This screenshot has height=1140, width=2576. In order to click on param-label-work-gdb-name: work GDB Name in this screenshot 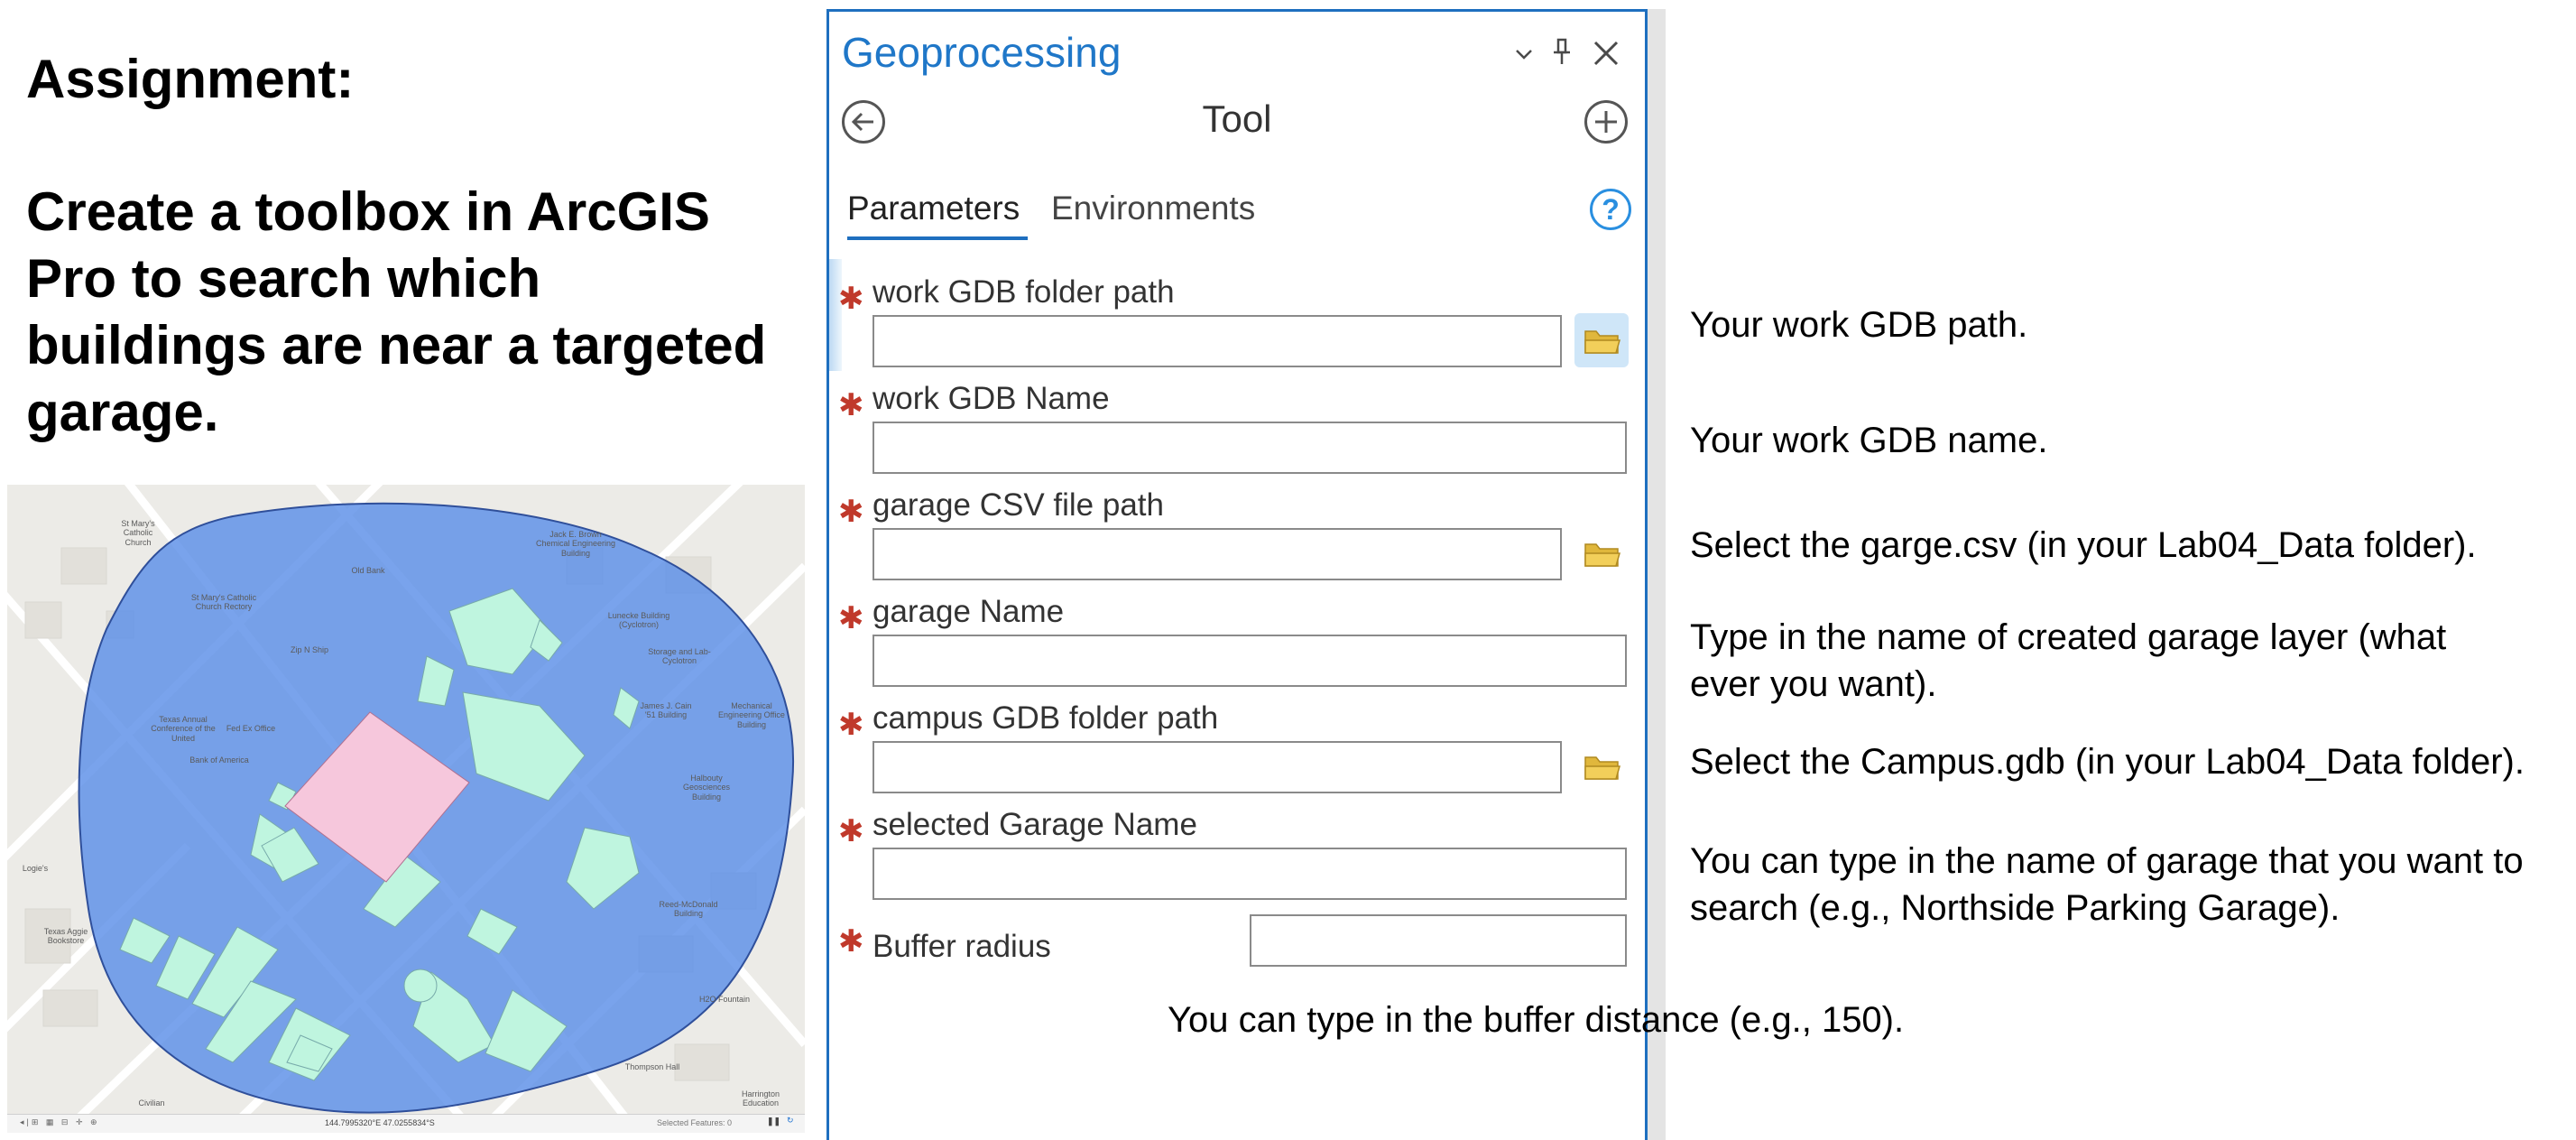, I will do `click(991, 398)`.